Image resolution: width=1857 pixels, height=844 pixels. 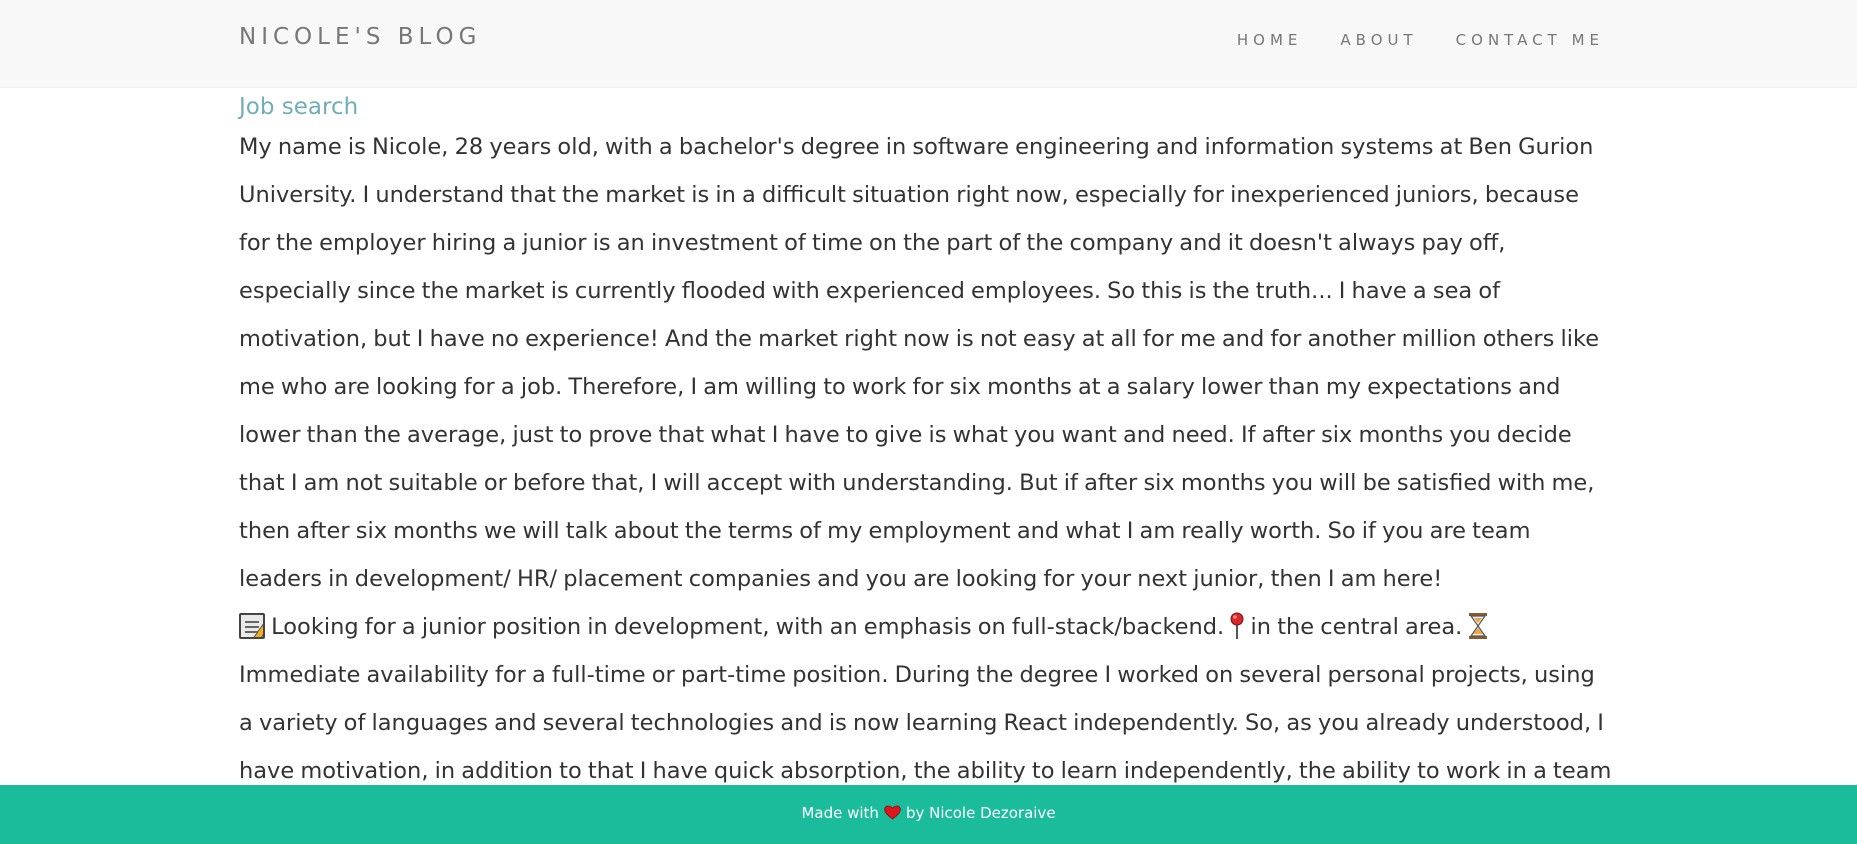 I want to click on nav-link-about: ABOUT, so click(x=1378, y=40).